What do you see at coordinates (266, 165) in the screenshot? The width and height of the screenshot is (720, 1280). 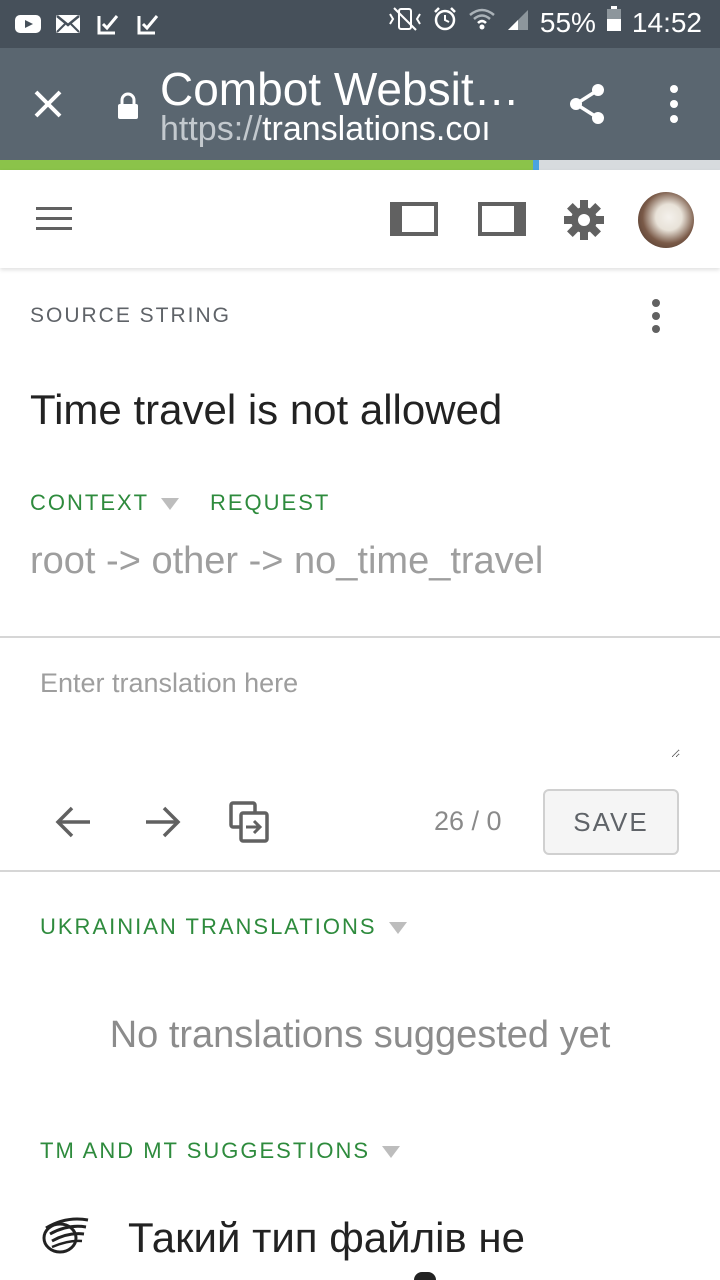 I see `progress-fill` at bounding box center [266, 165].